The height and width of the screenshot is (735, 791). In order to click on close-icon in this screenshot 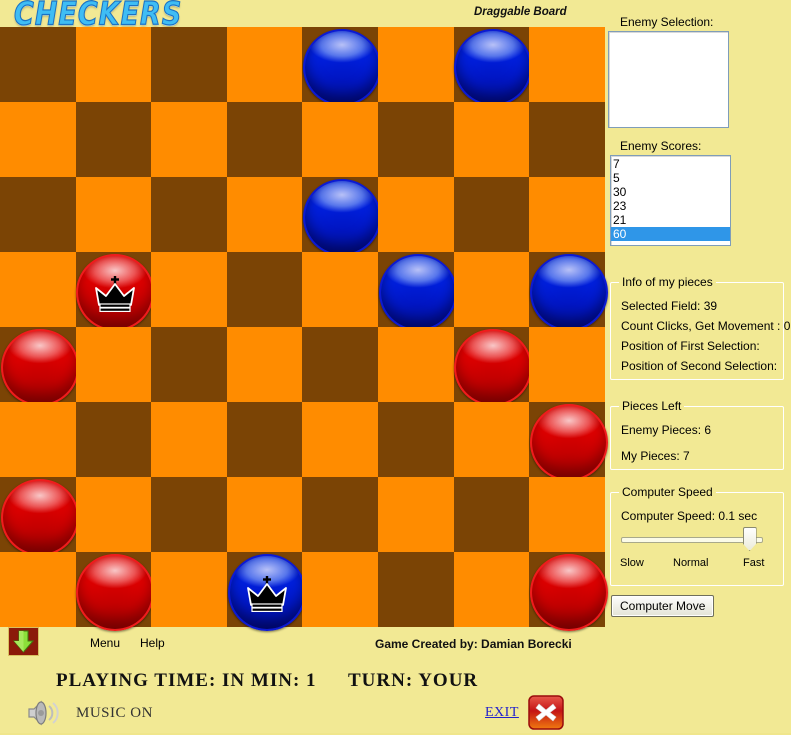, I will do `click(546, 712)`.